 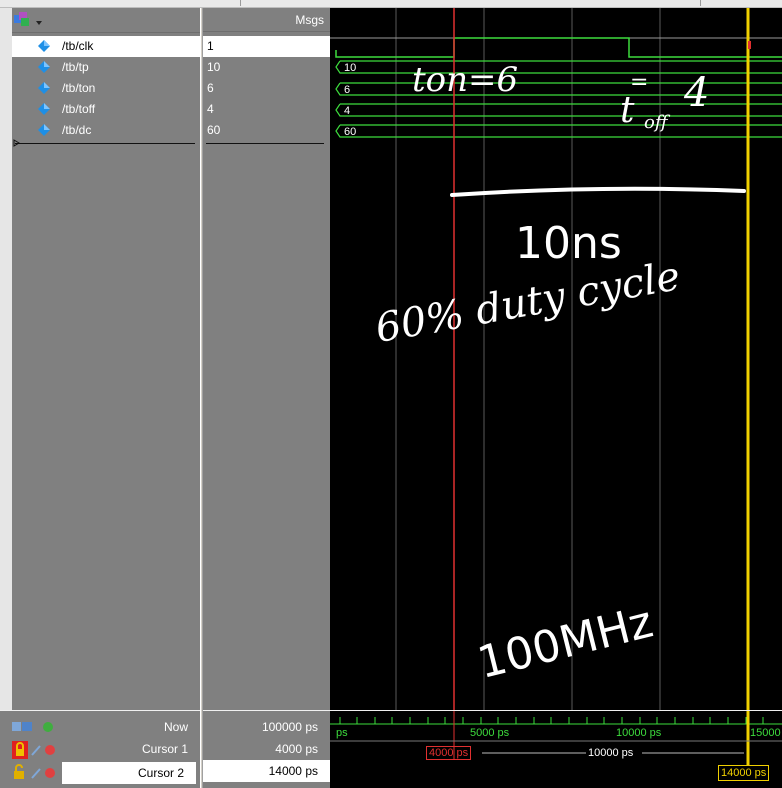 I want to click on layers-icon, so click(x=29, y=20).